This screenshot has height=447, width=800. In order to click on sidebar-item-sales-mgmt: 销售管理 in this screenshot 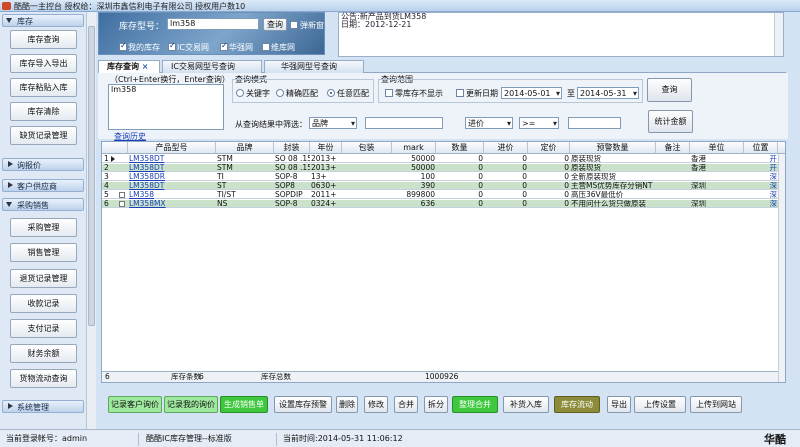, I will do `click(43, 252)`.